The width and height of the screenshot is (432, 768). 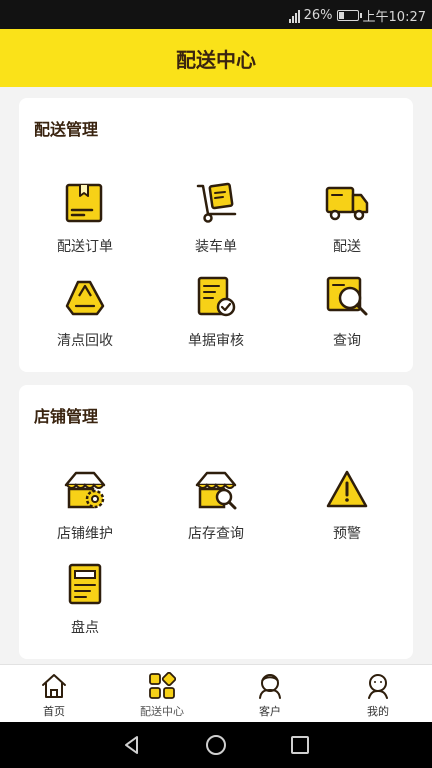 What do you see at coordinates (85, 247) in the screenshot?
I see `item-label: 配送订单` at bounding box center [85, 247].